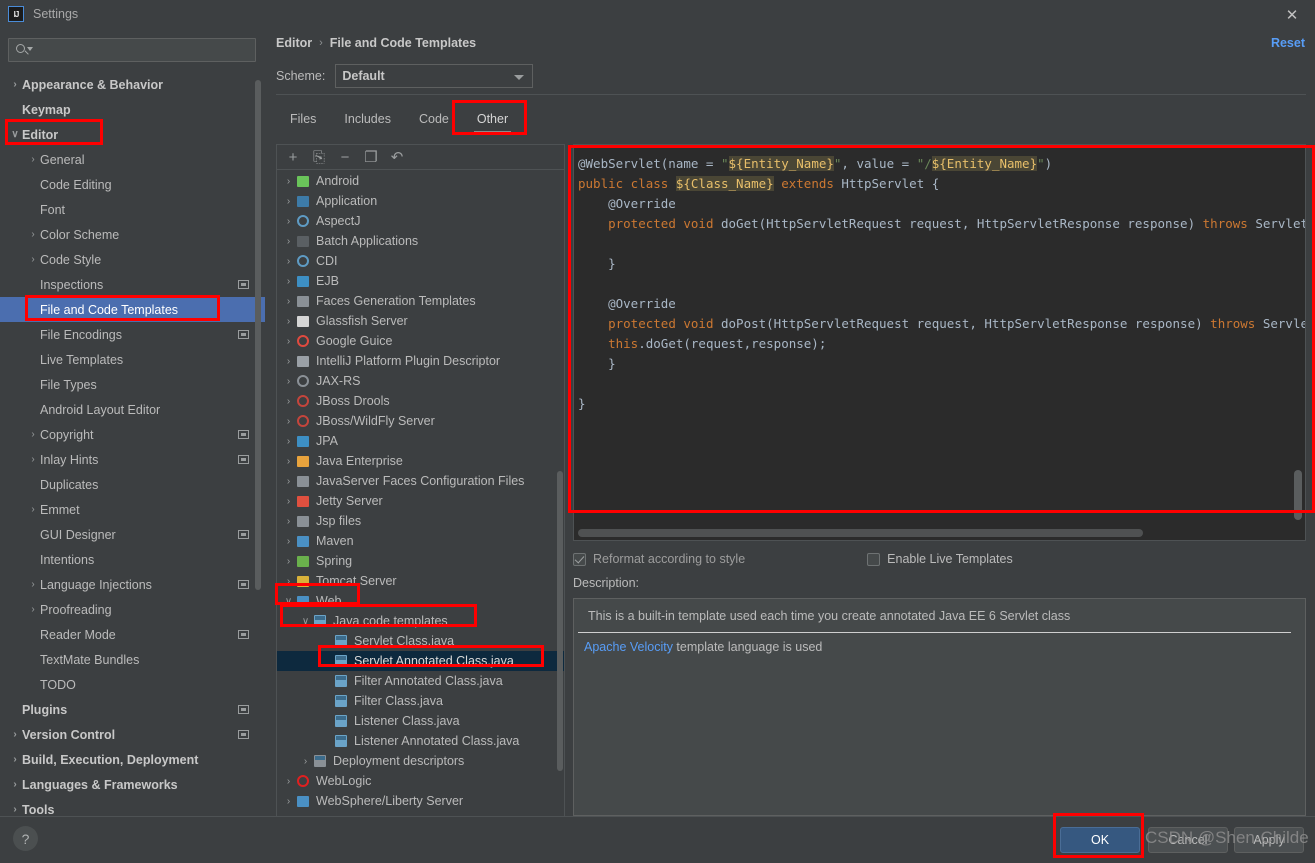 The image size is (1315, 863). I want to click on sidebar-item-android-layout-editor: ›Android Layout Editor, so click(132, 409).